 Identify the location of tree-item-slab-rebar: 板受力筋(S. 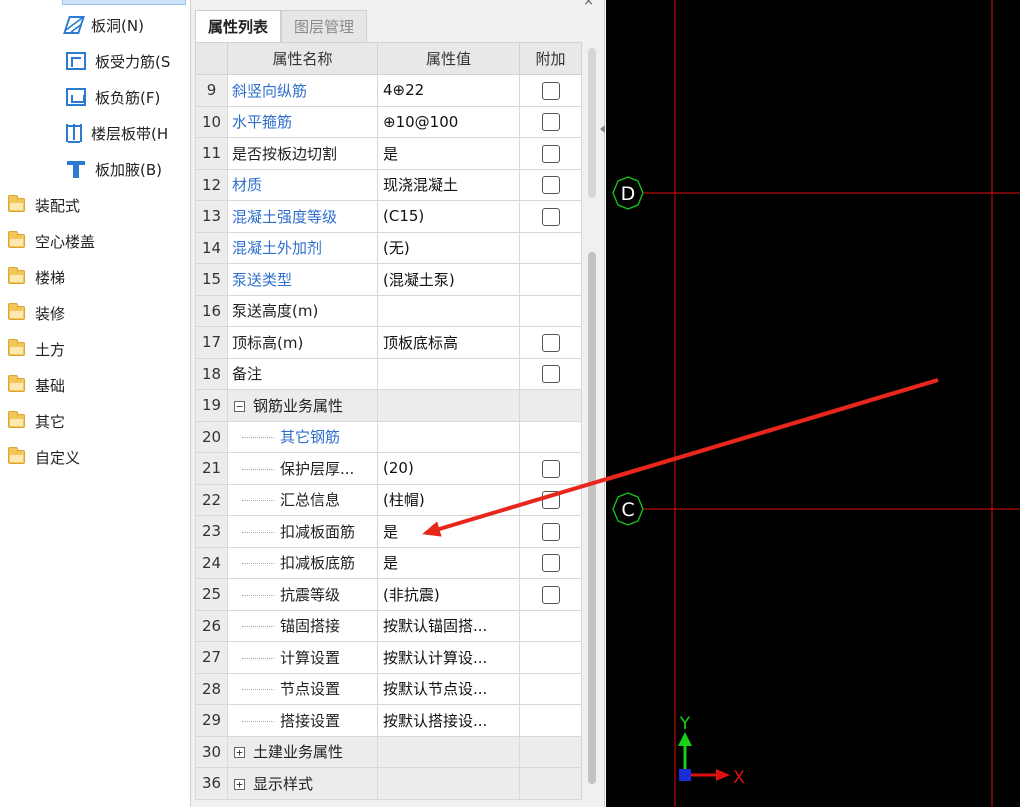
(118, 61).